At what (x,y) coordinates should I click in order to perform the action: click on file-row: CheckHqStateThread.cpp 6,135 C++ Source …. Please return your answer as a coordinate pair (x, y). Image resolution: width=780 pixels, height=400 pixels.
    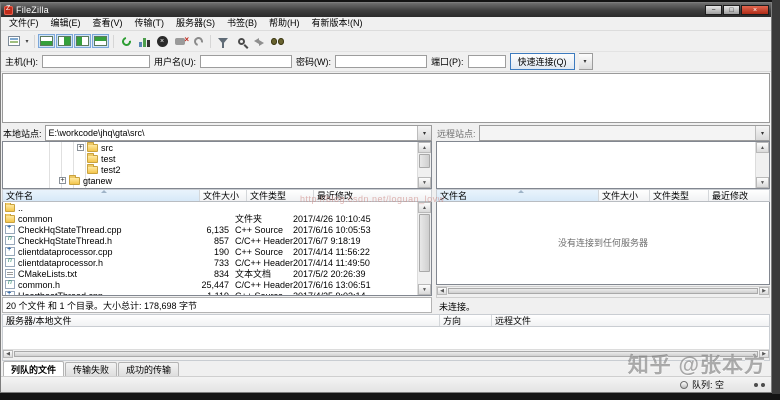
    Looking at the image, I should click on (217, 229).